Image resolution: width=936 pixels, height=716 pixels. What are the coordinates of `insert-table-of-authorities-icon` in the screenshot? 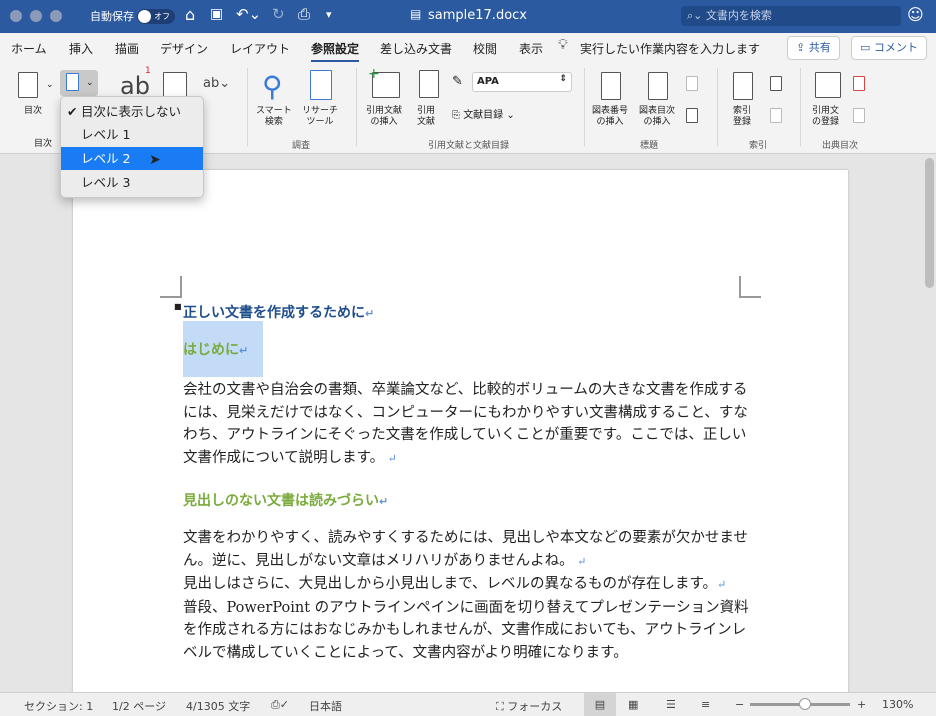 It's located at (859, 83).